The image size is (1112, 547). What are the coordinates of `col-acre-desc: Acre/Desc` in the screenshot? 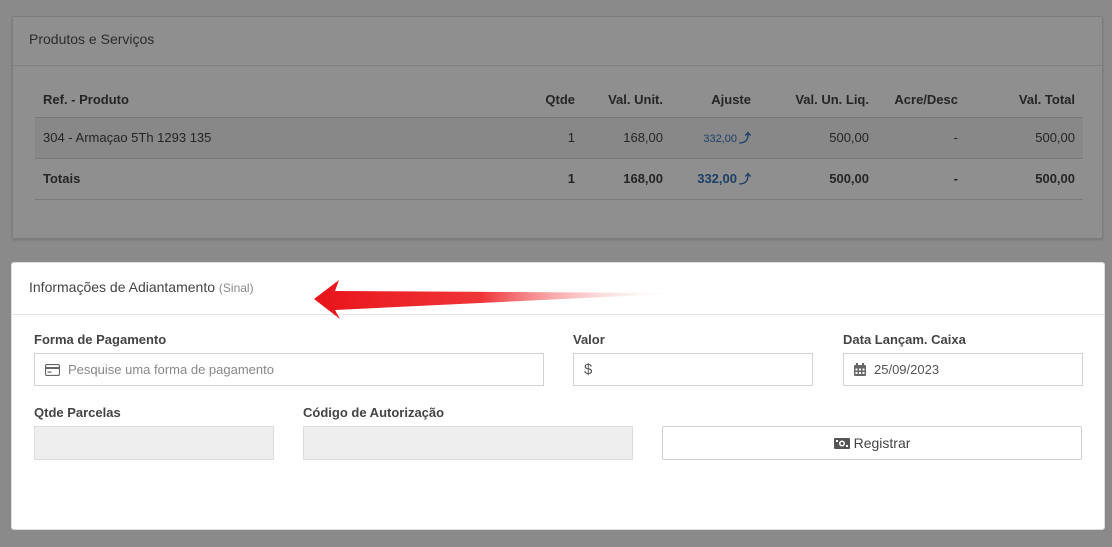 It's located at (921, 100).